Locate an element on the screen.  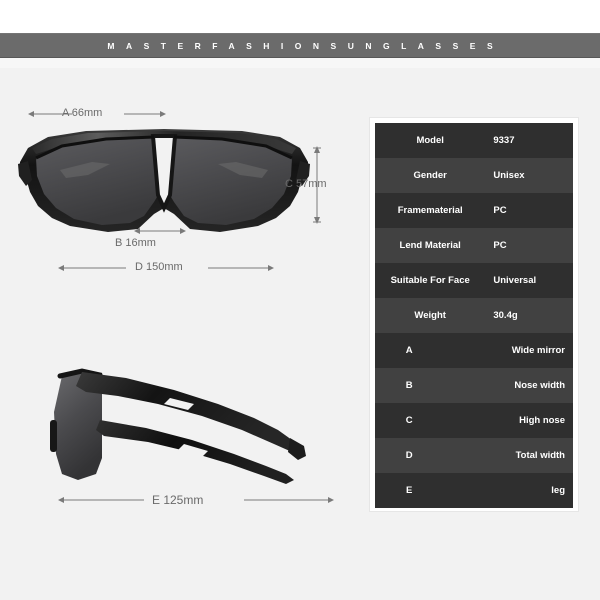
brand-banner-text: MASTERFASHIONSUNGLASSES is located at coordinates (306, 45).